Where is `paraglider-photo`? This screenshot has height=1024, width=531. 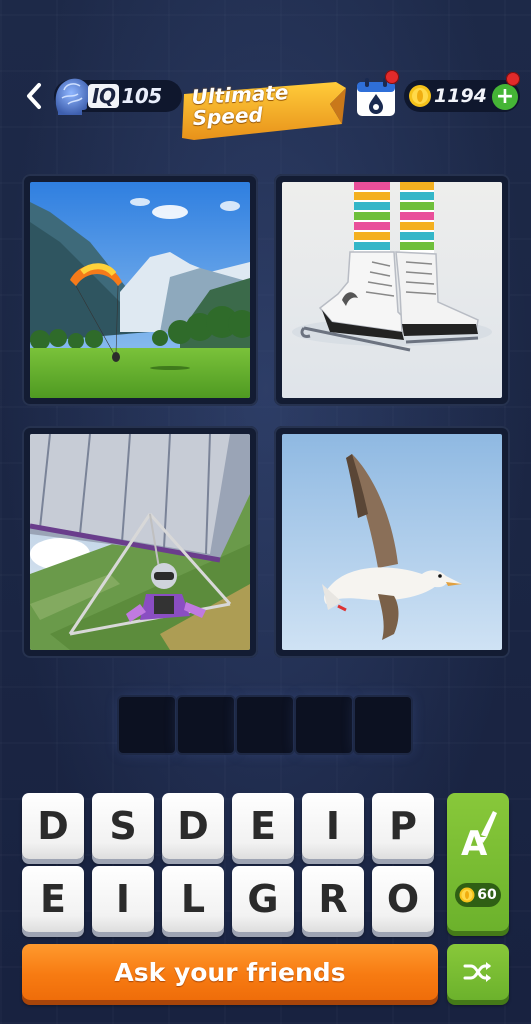 paraglider-photo is located at coordinates (140, 290).